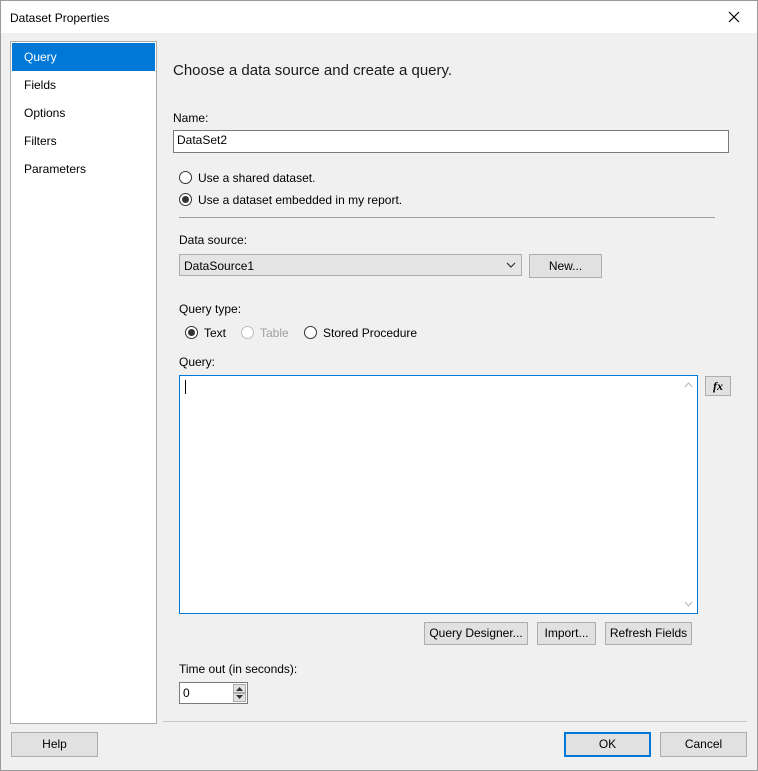  What do you see at coordinates (185, 177) in the screenshot?
I see `shared-dataset-radio` at bounding box center [185, 177].